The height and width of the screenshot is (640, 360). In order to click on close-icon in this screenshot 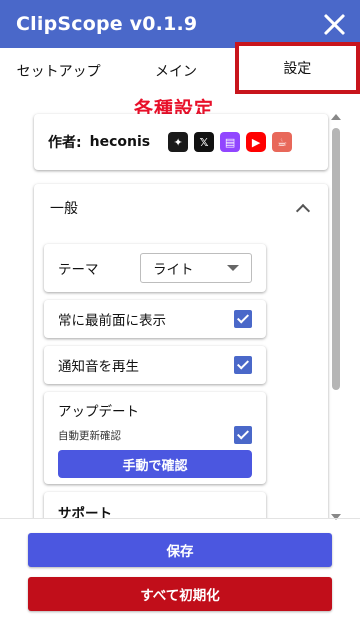, I will do `click(334, 24)`.